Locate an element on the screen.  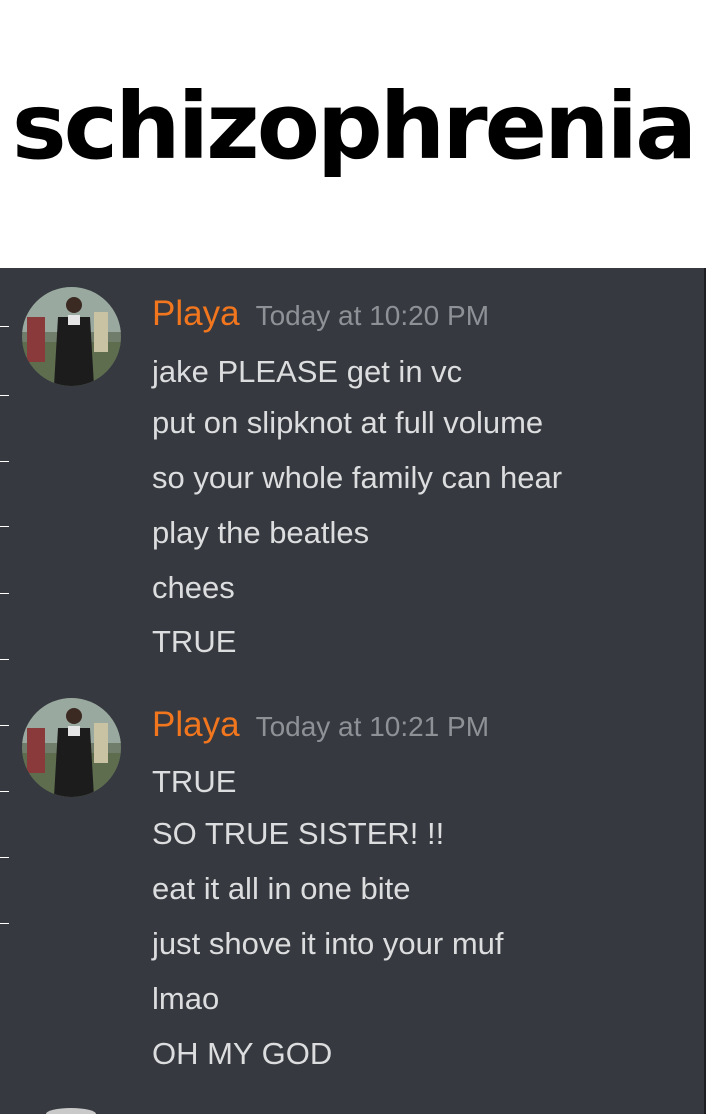
message-line: chees is located at coordinates (193, 587).